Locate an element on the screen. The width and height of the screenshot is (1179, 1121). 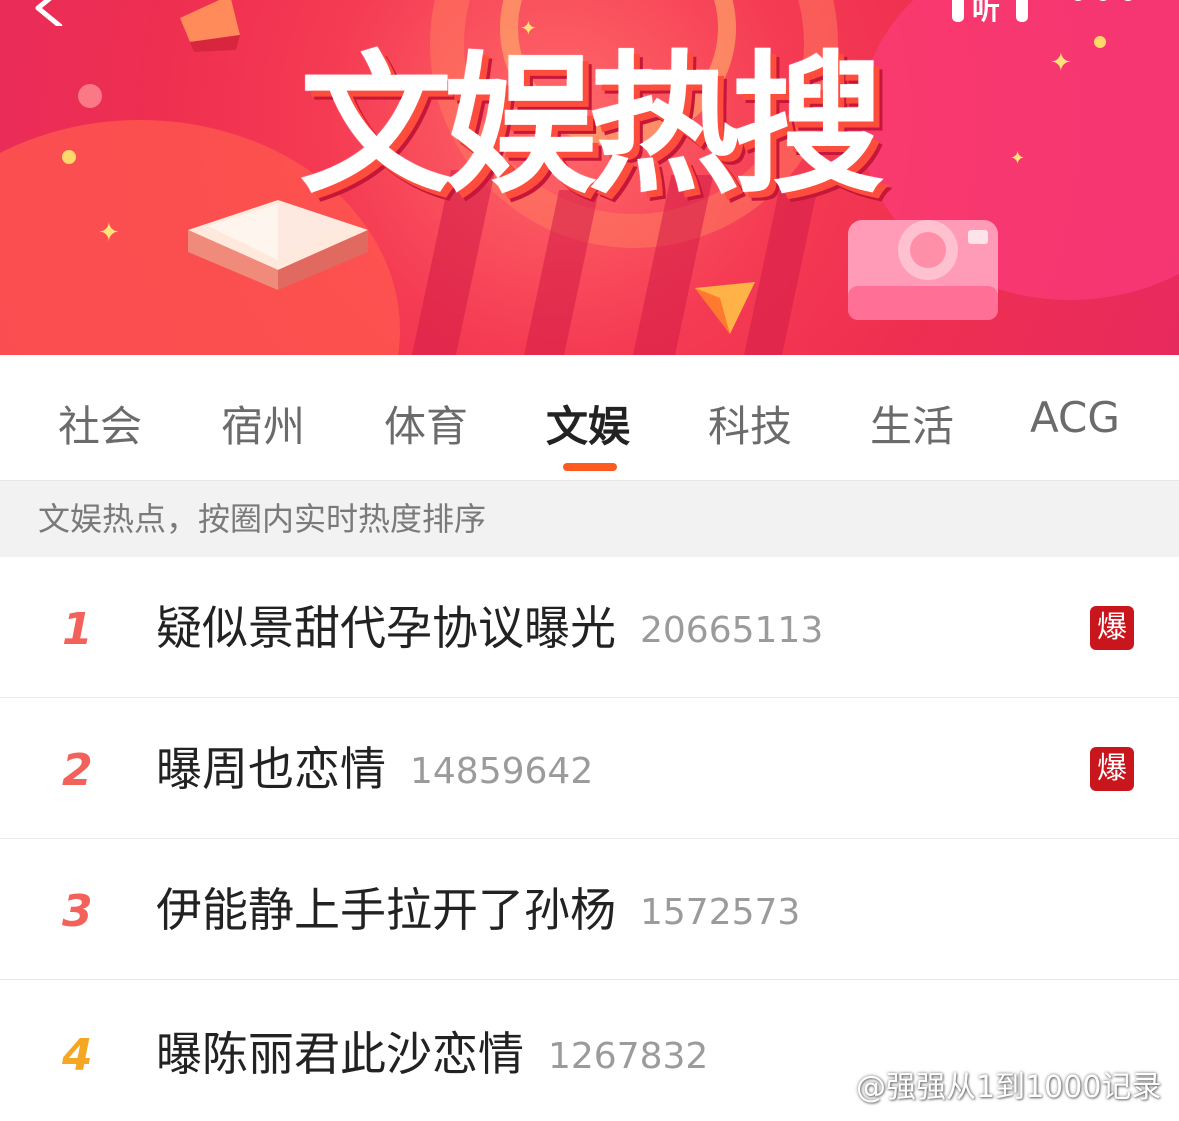
rank-number: 4 is located at coordinates (77, 1055).